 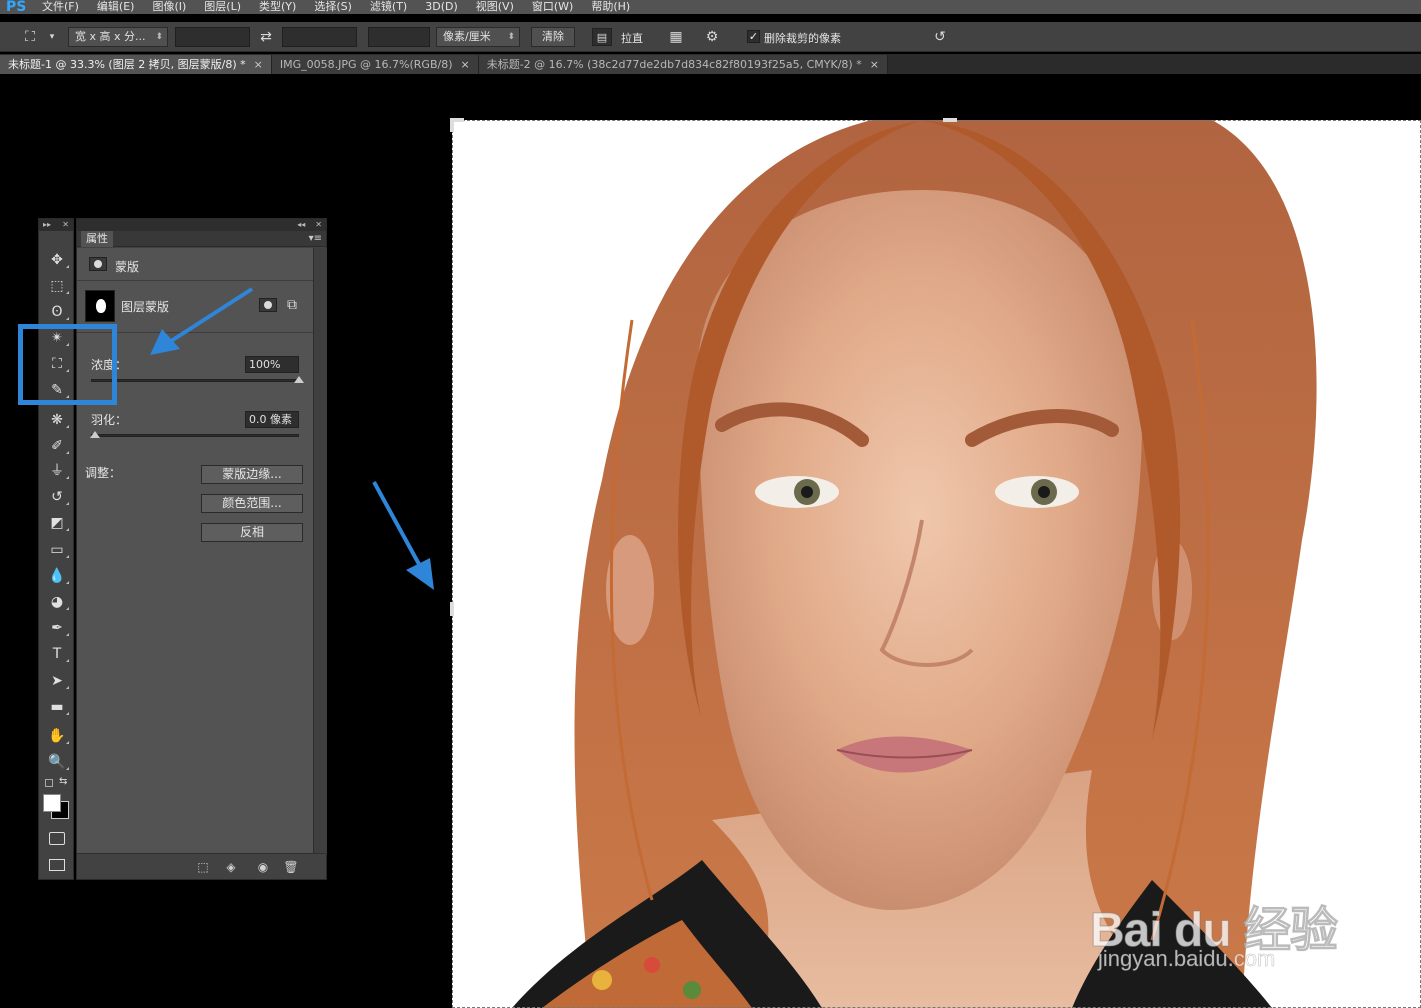 What do you see at coordinates (753, 36) in the screenshot?
I see `delete-cropped-checkbox: ✓` at bounding box center [753, 36].